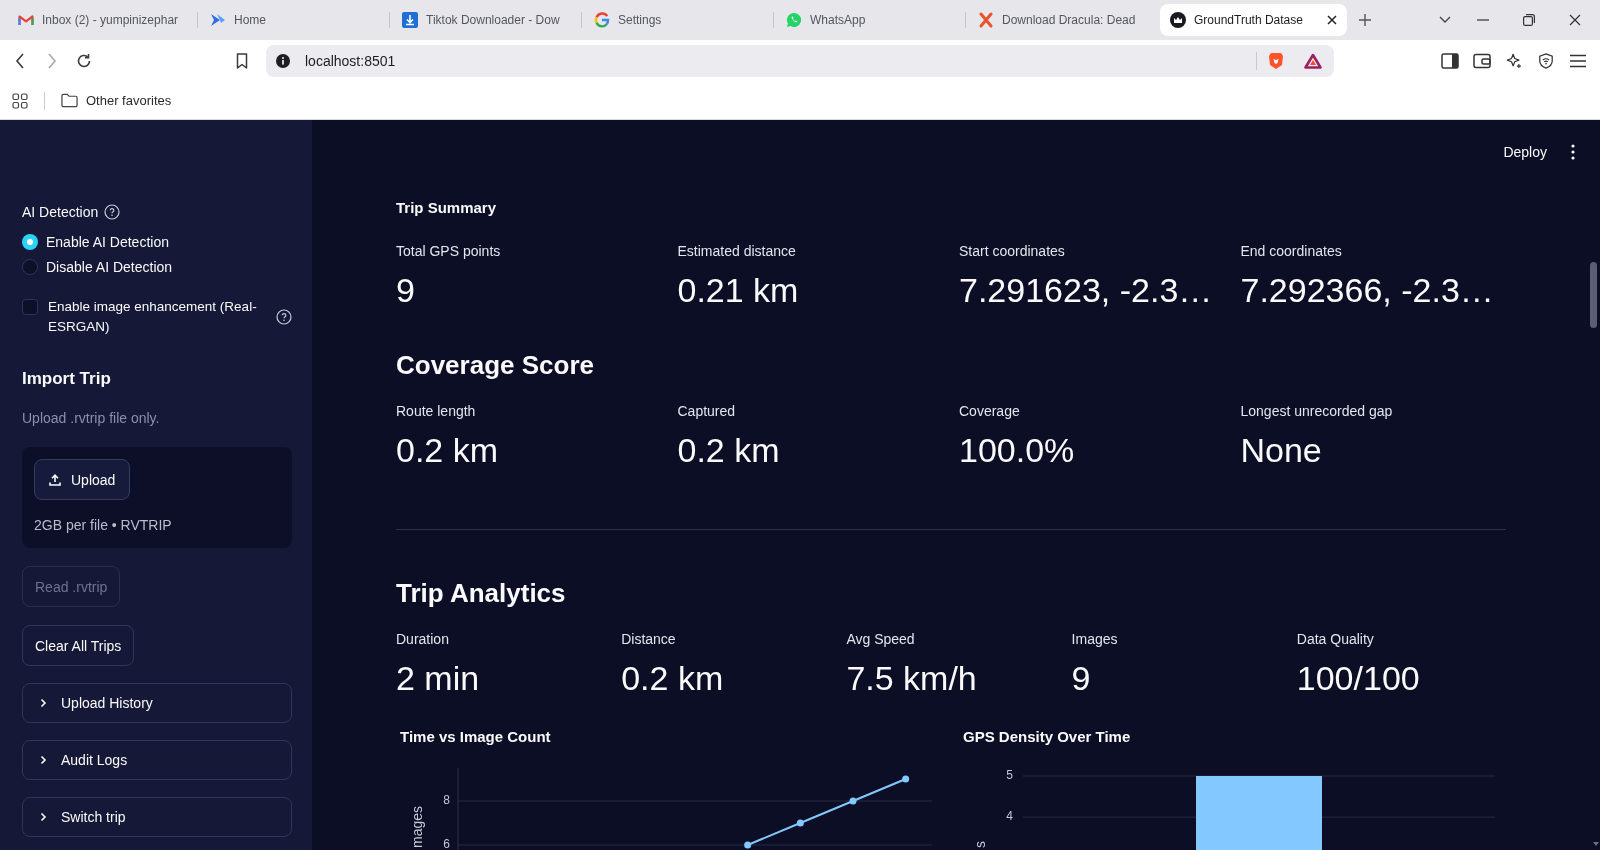  I want to click on mail-logo-icon, so click(26, 20).